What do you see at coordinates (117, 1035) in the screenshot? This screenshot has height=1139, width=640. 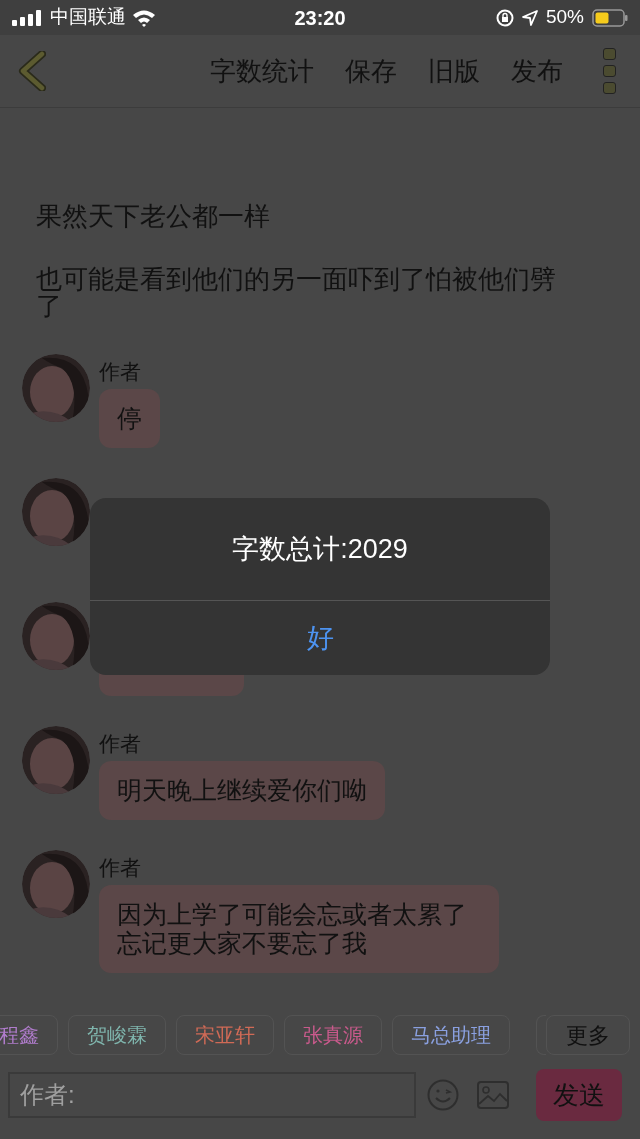 I see `name-tag: 贺峻霖` at bounding box center [117, 1035].